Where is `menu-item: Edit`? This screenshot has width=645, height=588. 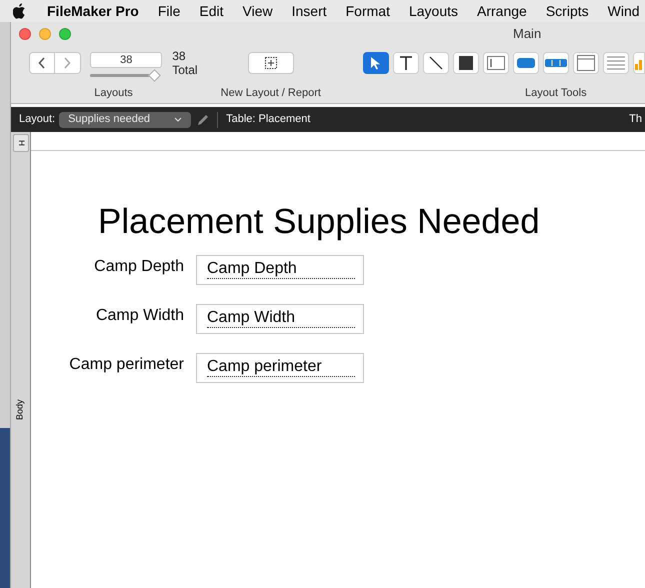 menu-item: Edit is located at coordinates (211, 11).